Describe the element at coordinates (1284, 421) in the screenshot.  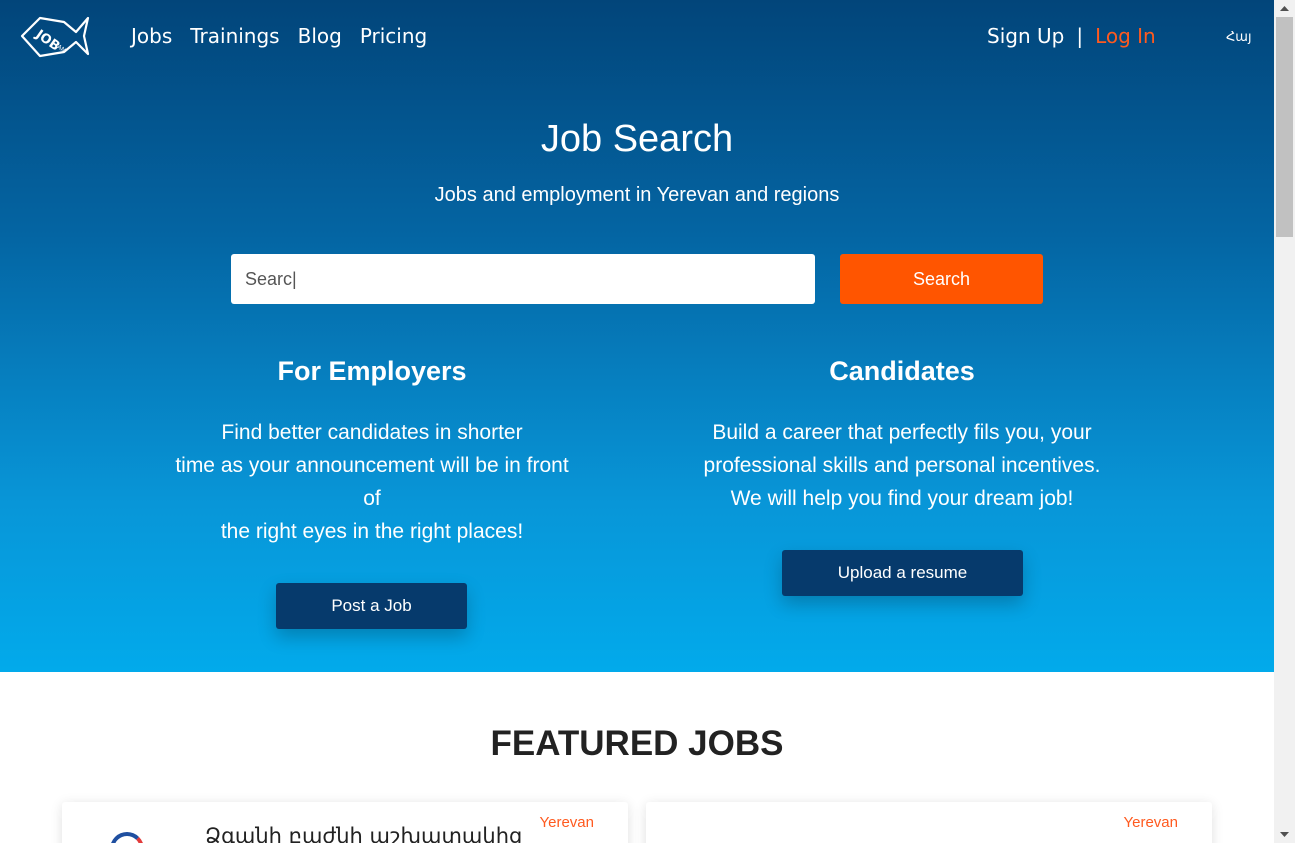
I see `page-scrollbar` at that location.